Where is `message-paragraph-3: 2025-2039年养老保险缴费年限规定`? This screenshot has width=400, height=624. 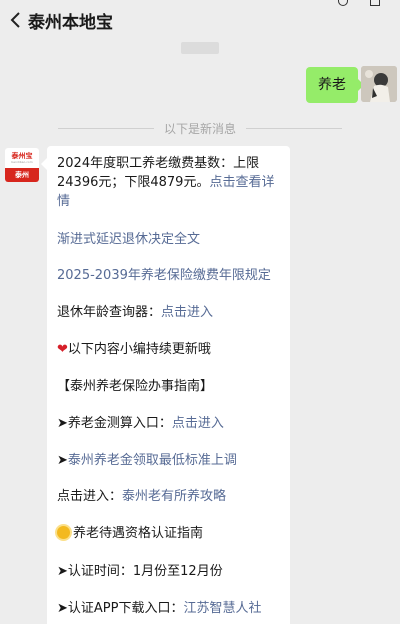 message-paragraph-3: 2025-2039年养老保险缴费年限规定 is located at coordinates (171, 275).